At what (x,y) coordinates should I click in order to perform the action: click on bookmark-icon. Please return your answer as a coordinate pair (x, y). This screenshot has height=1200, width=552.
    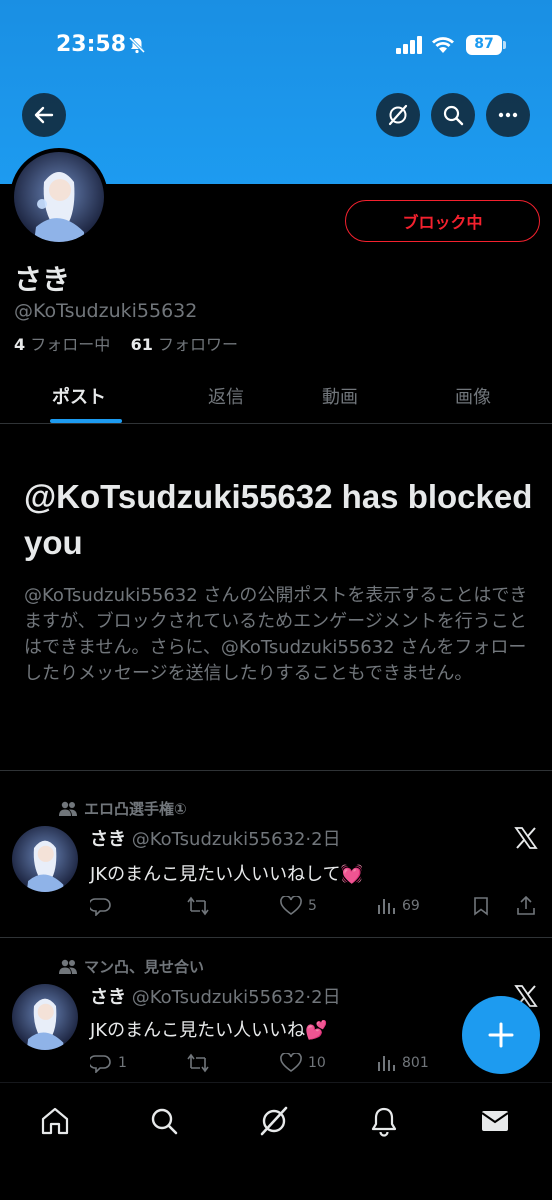
    Looking at the image, I should click on (481, 906).